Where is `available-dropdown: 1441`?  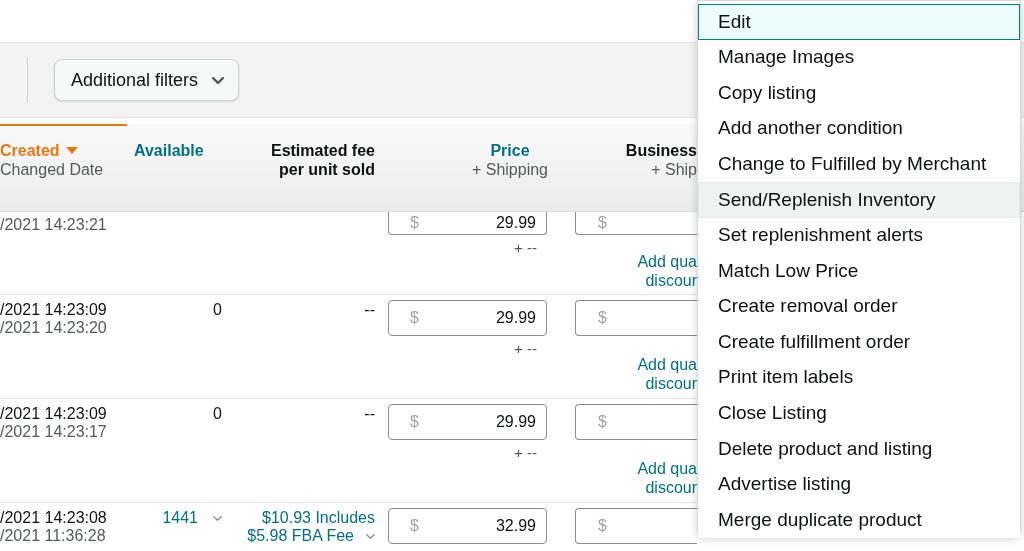
available-dropdown: 1441 is located at coordinates (192, 518).